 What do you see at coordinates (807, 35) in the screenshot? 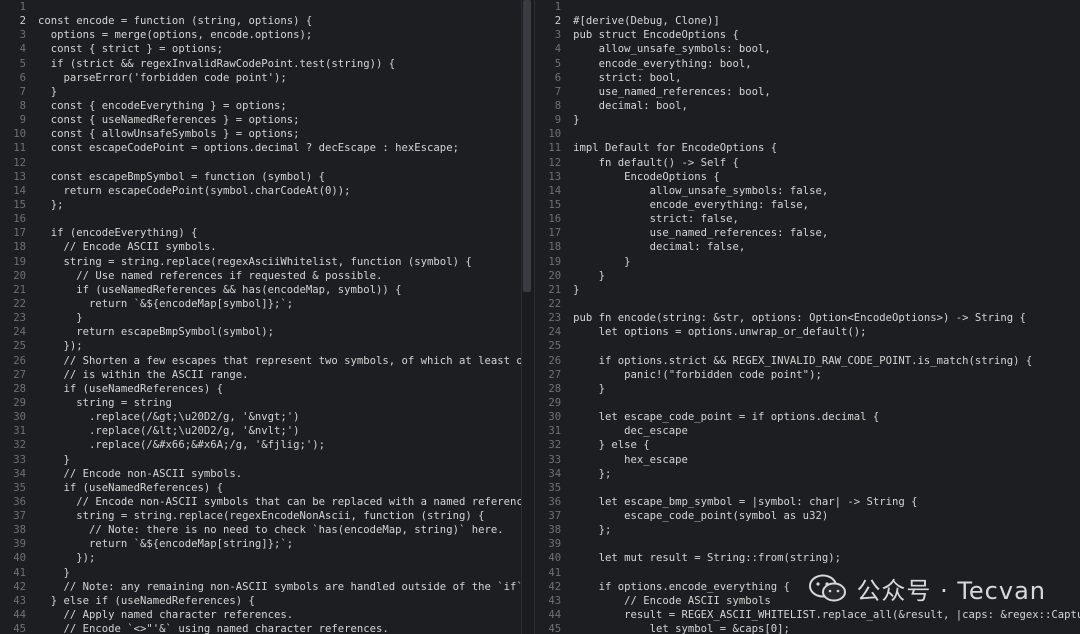
I see `code-line: 3 pub struct EncodeOptions {` at bounding box center [807, 35].